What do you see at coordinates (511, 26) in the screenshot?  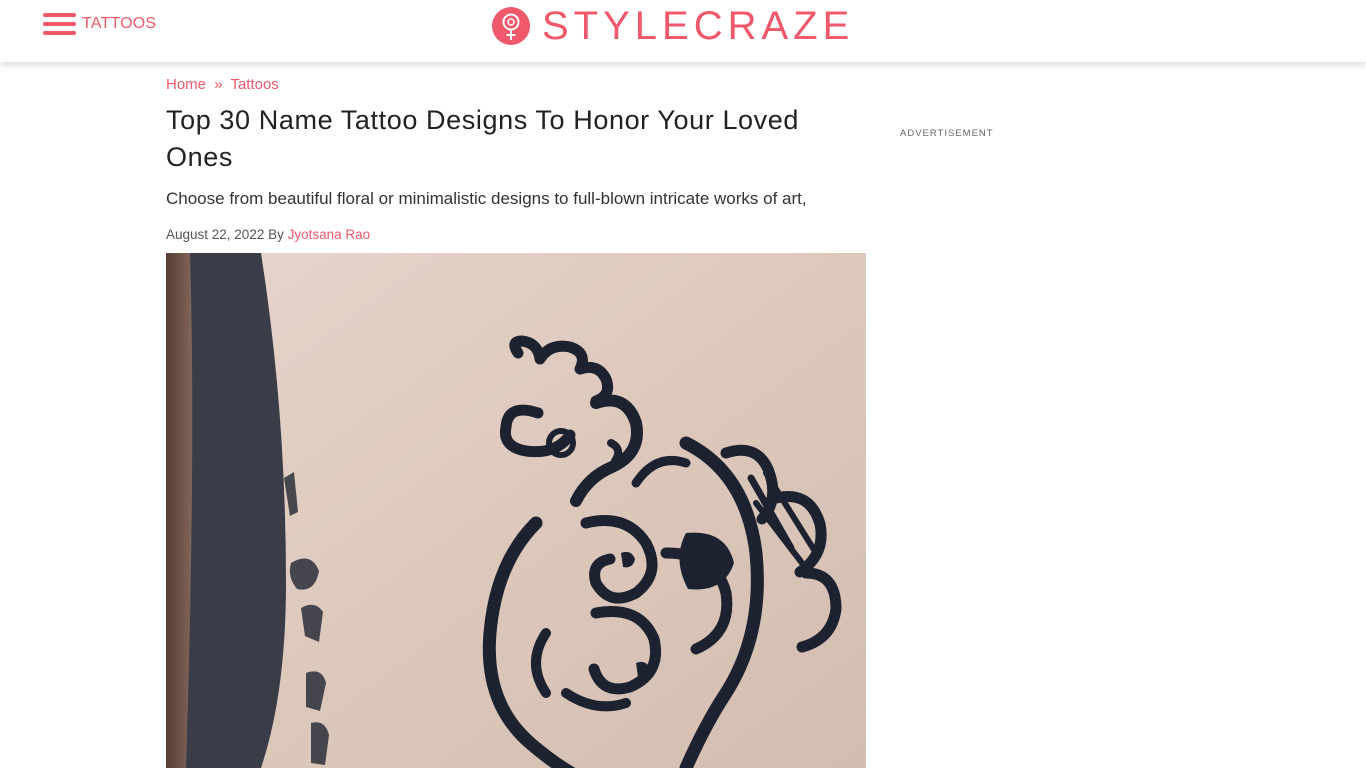 I see `female-symbol-logo-icon` at bounding box center [511, 26].